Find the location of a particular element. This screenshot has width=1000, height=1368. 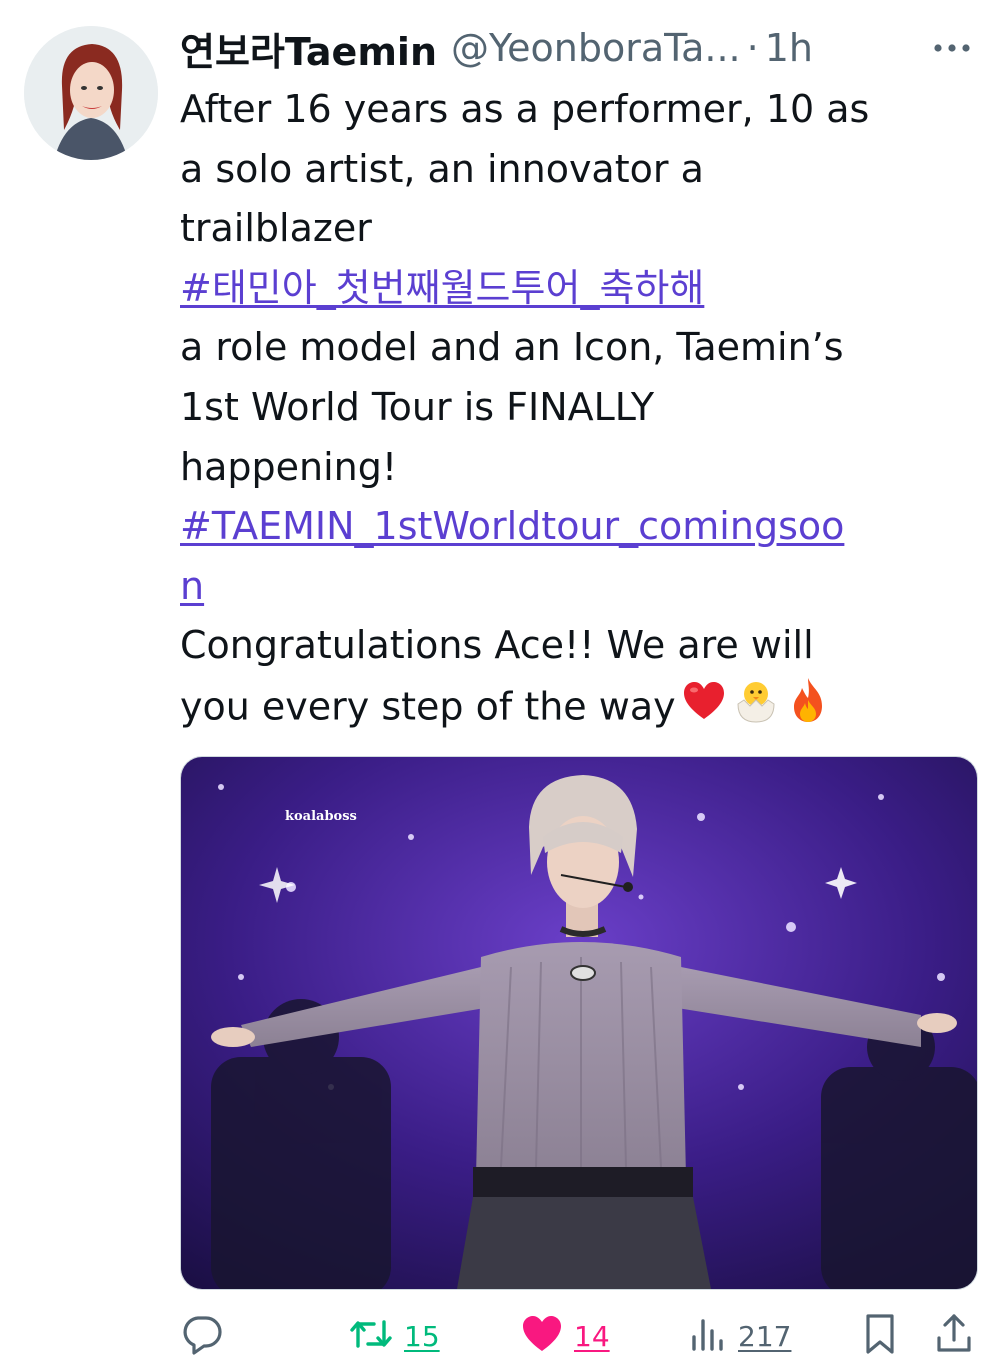

hashtag-link-worldtour-cont: n is located at coordinates (192, 586).